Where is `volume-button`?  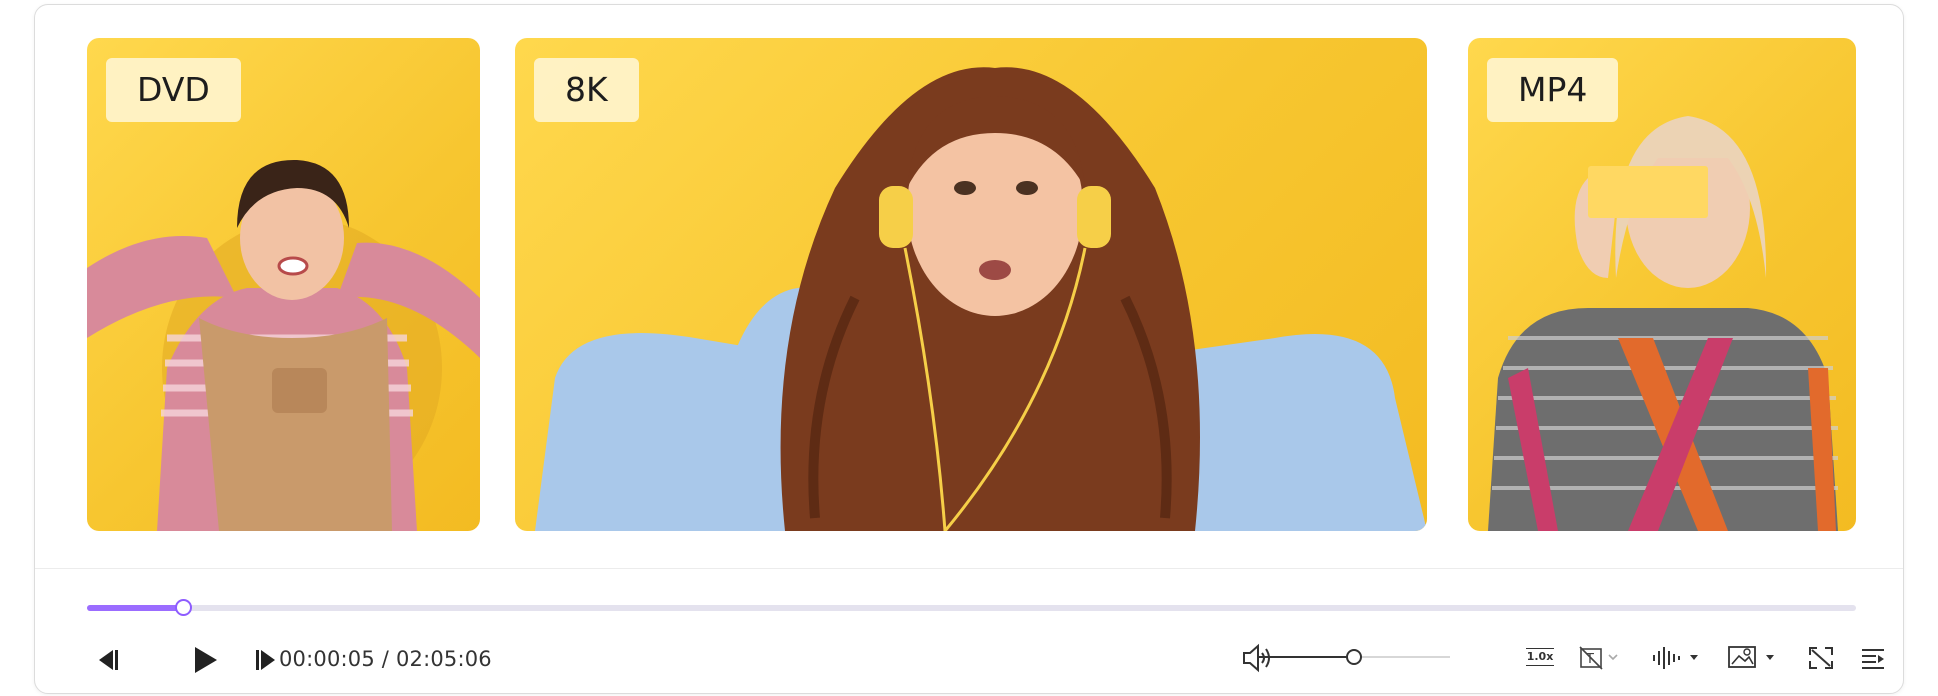
volume-button is located at coordinates (1257, 658).